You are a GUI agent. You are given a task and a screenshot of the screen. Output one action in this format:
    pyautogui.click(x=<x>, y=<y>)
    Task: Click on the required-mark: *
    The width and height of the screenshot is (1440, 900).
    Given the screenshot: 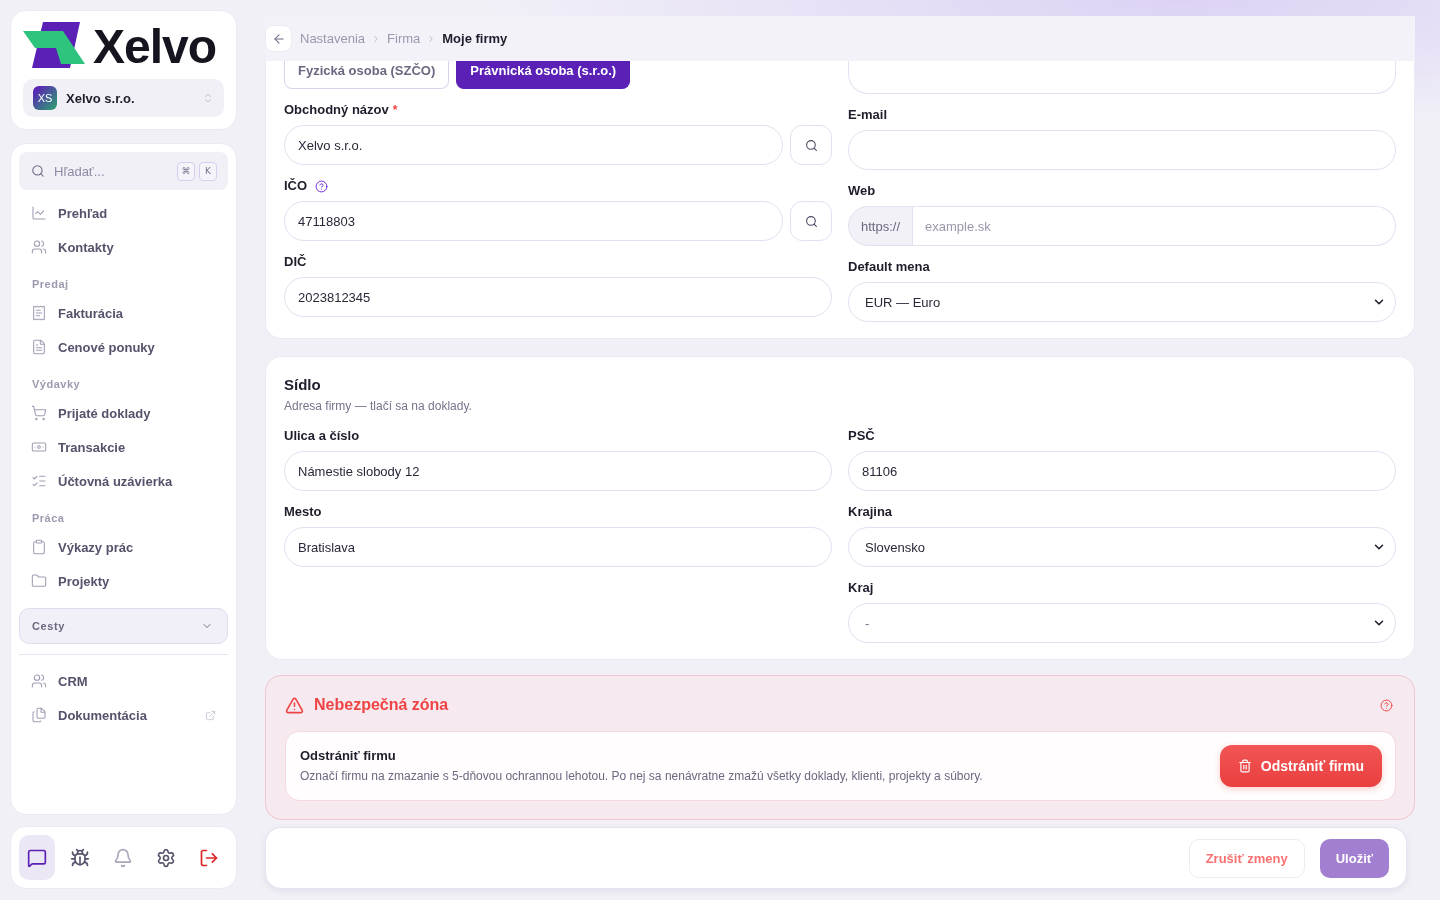 What is the action you would take?
    pyautogui.click(x=395, y=110)
    